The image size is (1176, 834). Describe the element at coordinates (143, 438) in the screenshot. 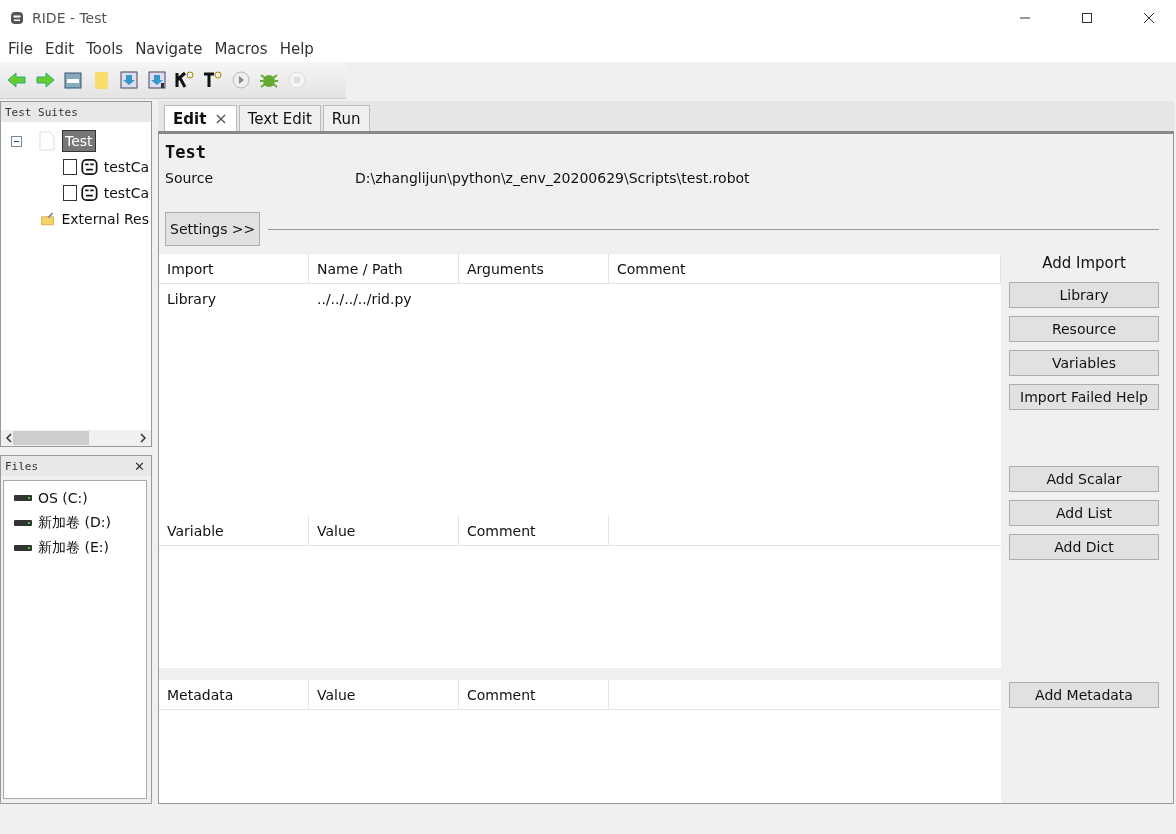

I see `scroll-right-icon` at that location.